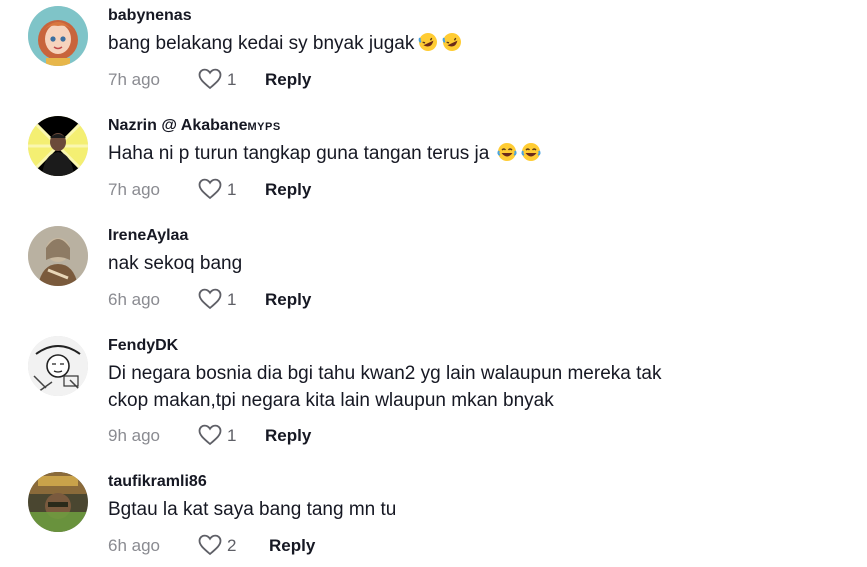 This screenshot has height=567, width=867. I want to click on comment-text: nak sekoq bang, so click(175, 263).